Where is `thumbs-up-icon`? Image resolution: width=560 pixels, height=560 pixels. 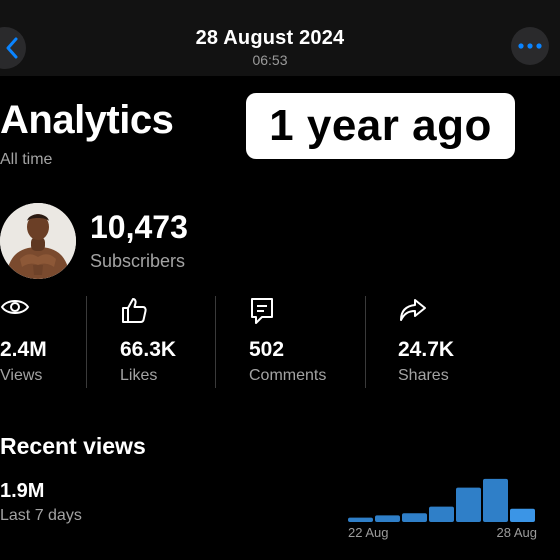
thumbs-up-icon is located at coordinates (134, 310).